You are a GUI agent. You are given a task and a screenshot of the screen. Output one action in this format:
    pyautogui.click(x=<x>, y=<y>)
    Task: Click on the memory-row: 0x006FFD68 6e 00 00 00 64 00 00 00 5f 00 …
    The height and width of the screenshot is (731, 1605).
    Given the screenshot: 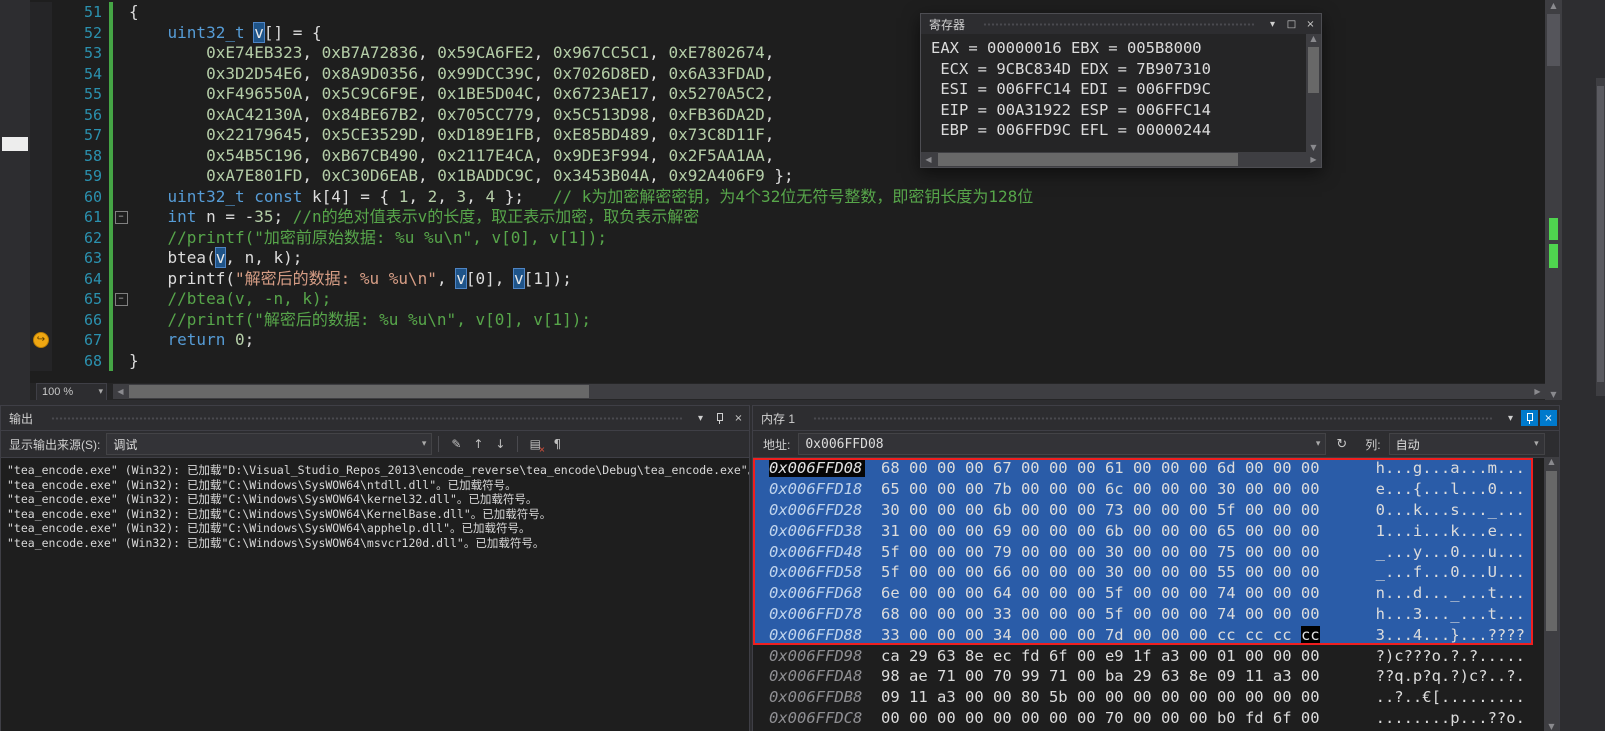 What is the action you would take?
    pyautogui.click(x=1143, y=593)
    